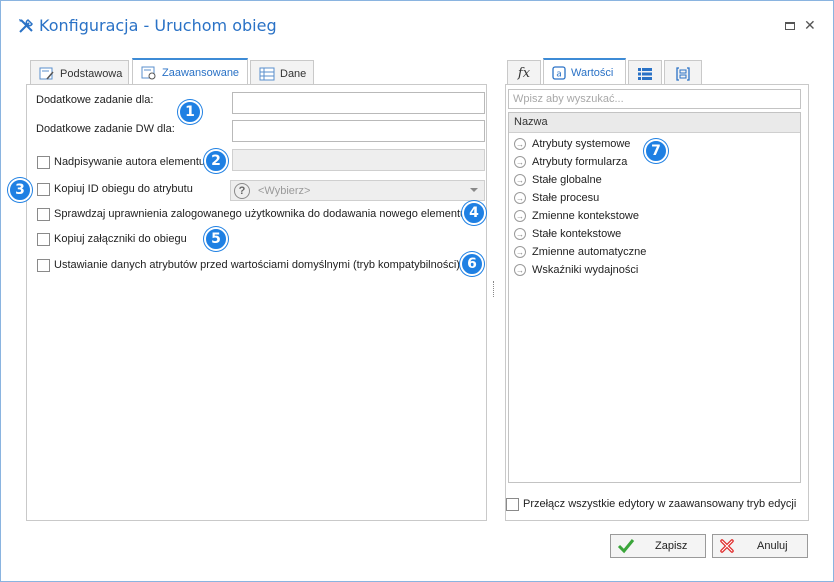 Image resolution: width=834 pixels, height=582 pixels. Describe the element at coordinates (472, 264) in the screenshot. I see `callout-badge-6: 6` at that location.